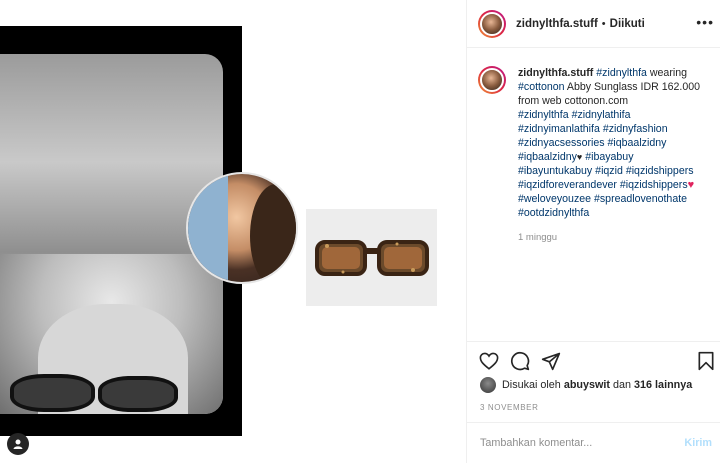 The height and width of the screenshot is (463, 720). I want to click on follow-status-button: Diikuti, so click(627, 24).